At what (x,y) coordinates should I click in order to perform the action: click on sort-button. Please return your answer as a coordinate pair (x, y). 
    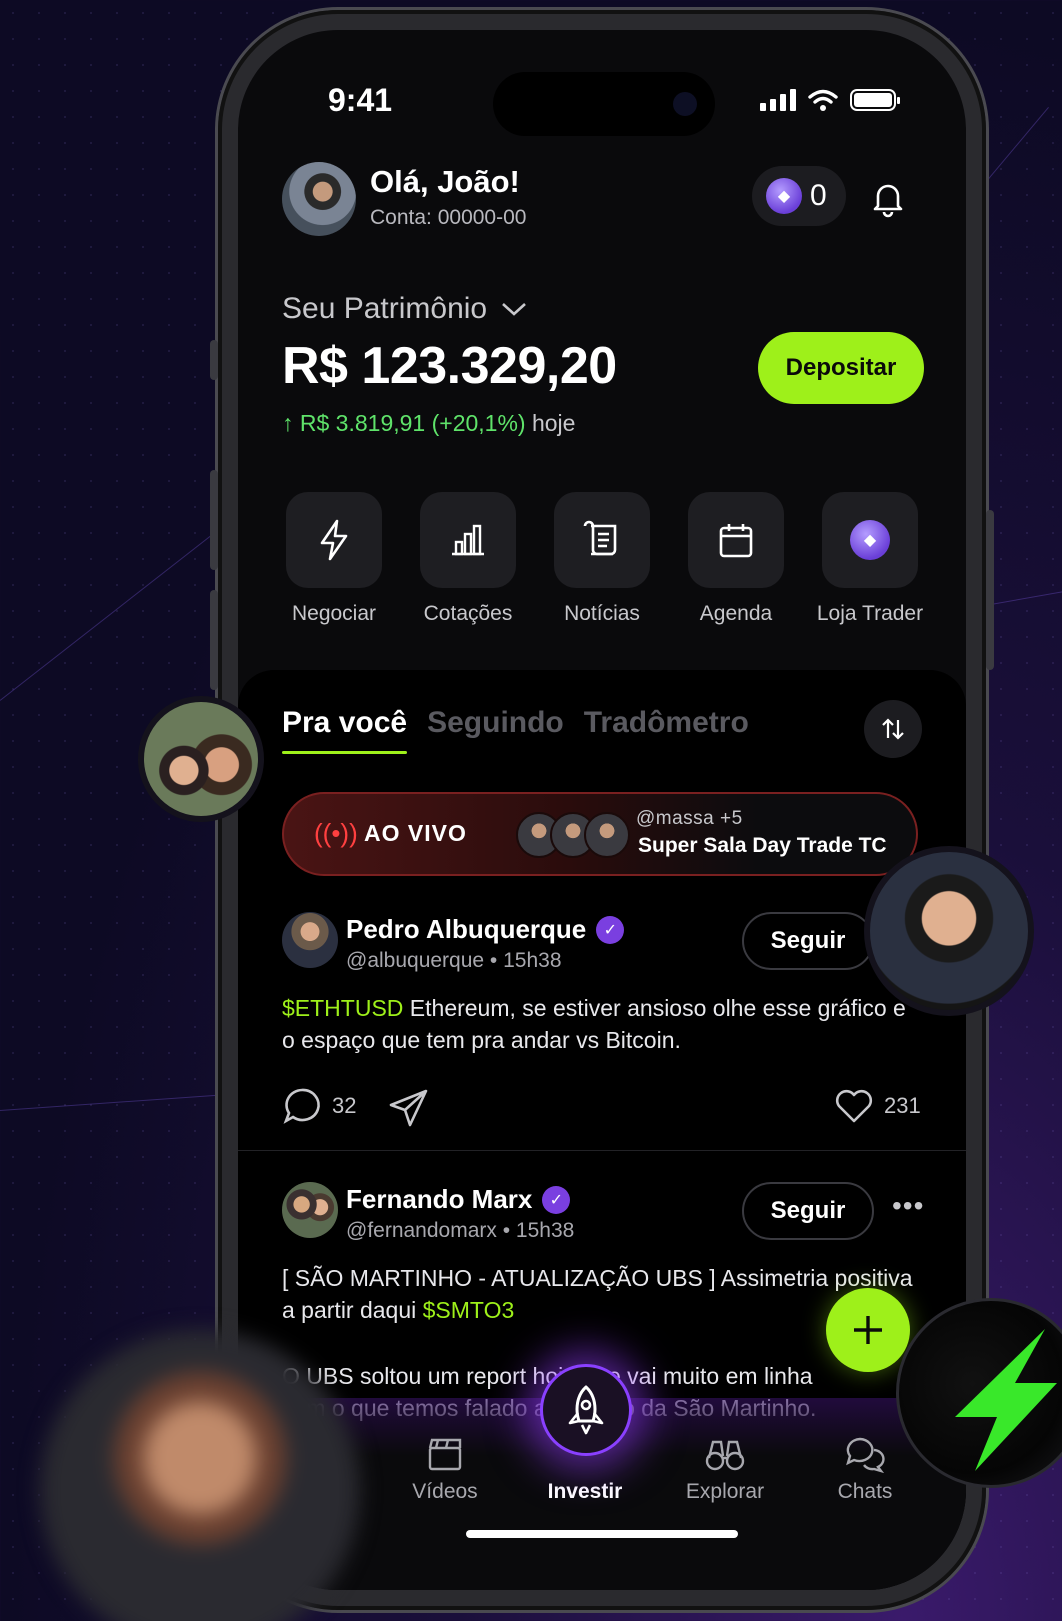
    Looking at the image, I should click on (893, 729).